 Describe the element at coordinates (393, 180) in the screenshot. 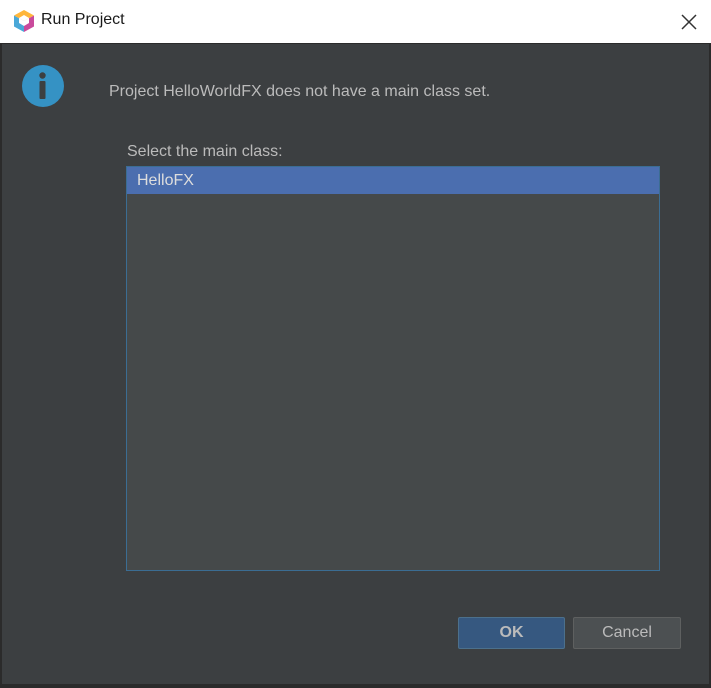

I see `list-item-hellofx: HelloFX` at that location.